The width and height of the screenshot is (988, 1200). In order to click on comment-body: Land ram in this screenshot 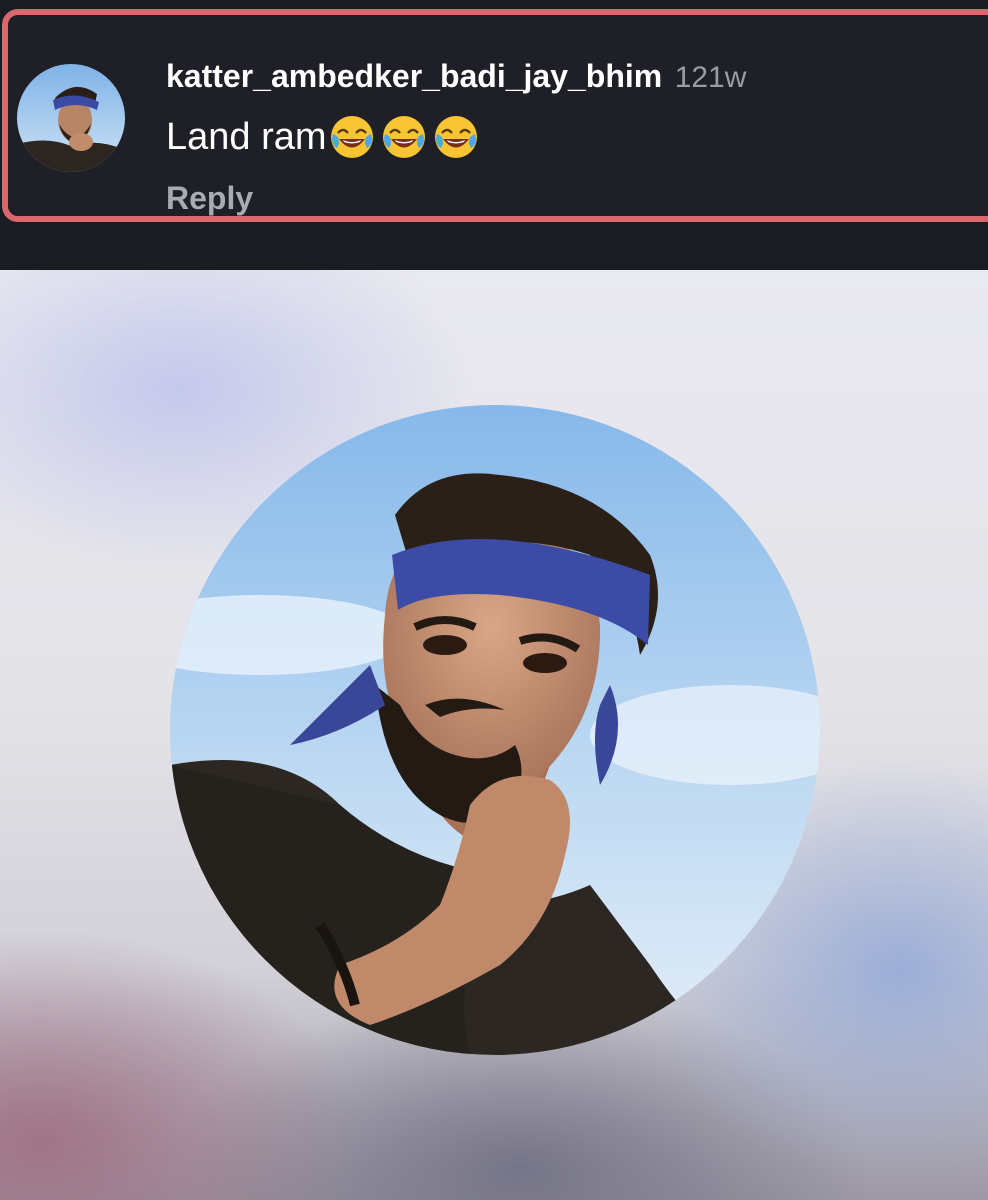, I will do `click(322, 137)`.